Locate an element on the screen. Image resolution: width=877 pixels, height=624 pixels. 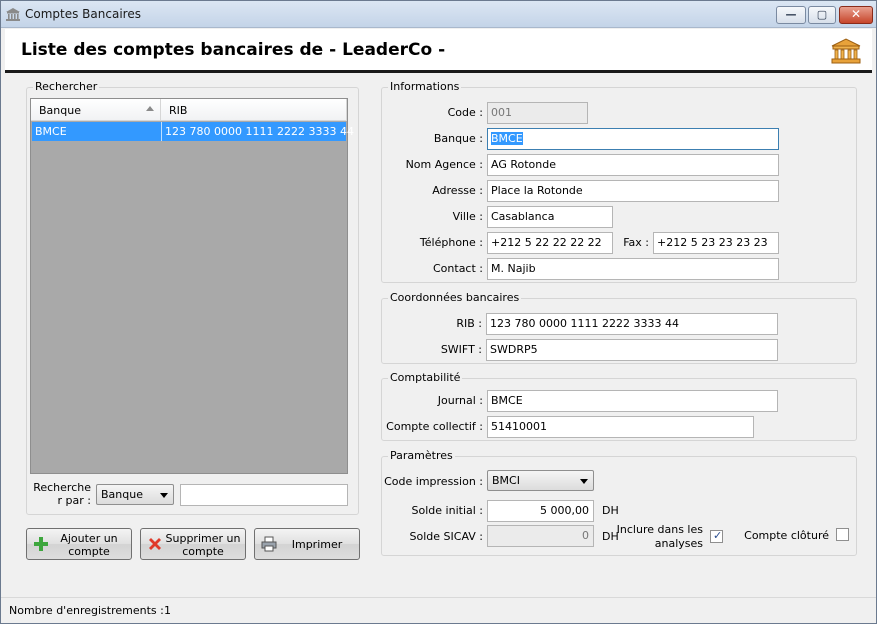
phone-field: +212 5 22 22 22 22 is located at coordinates (550, 243).